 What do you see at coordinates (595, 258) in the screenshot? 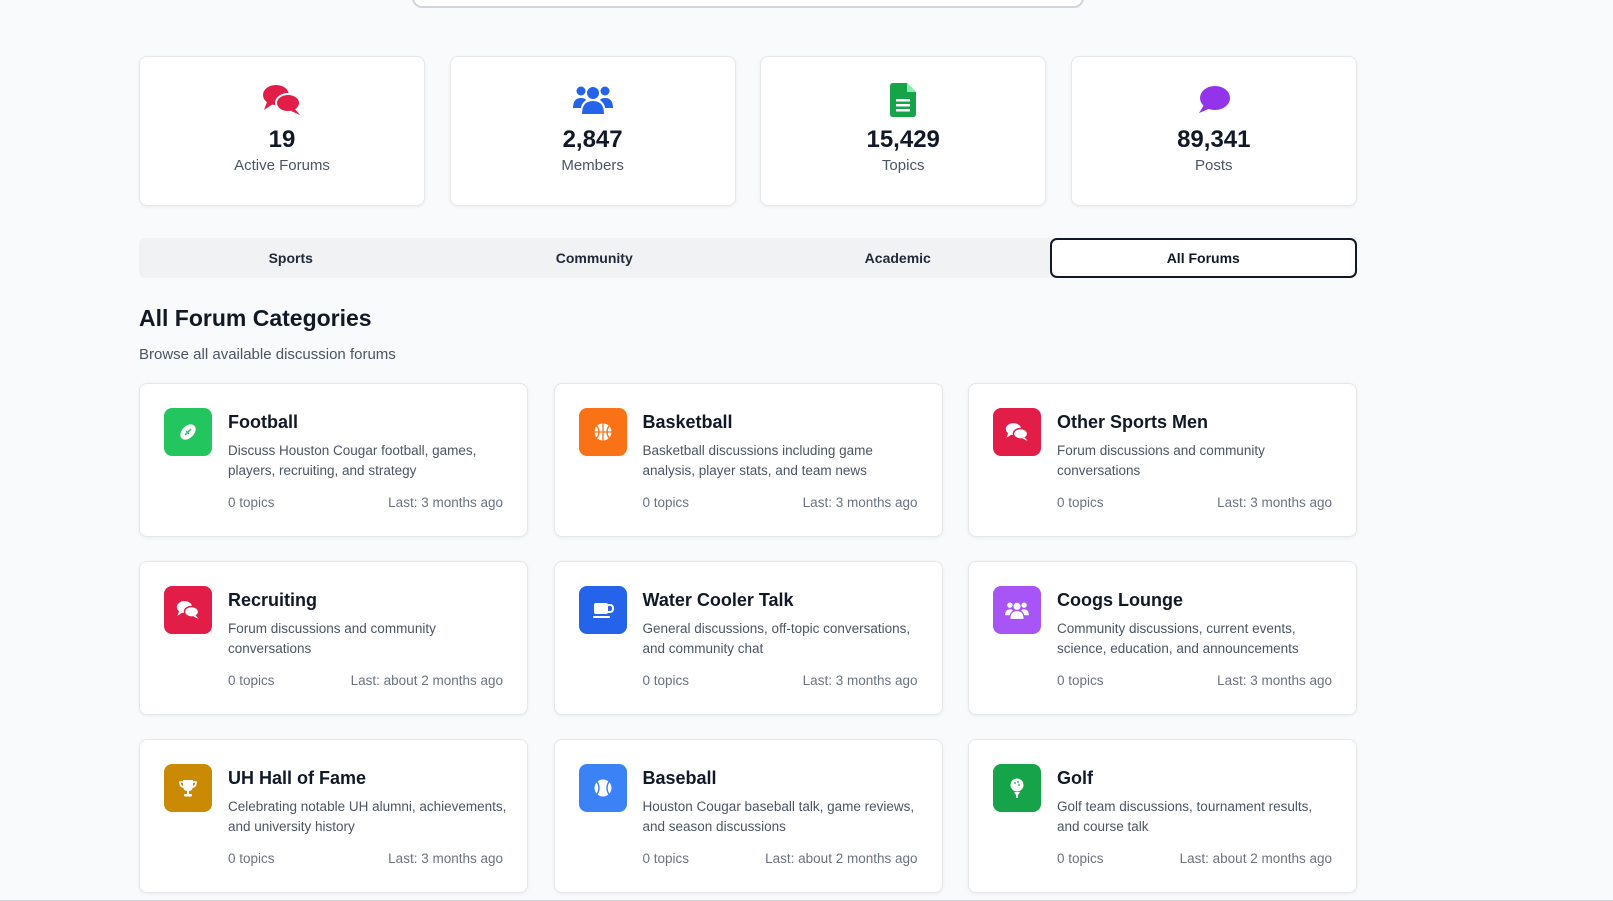
I see `tab-community: Community` at bounding box center [595, 258].